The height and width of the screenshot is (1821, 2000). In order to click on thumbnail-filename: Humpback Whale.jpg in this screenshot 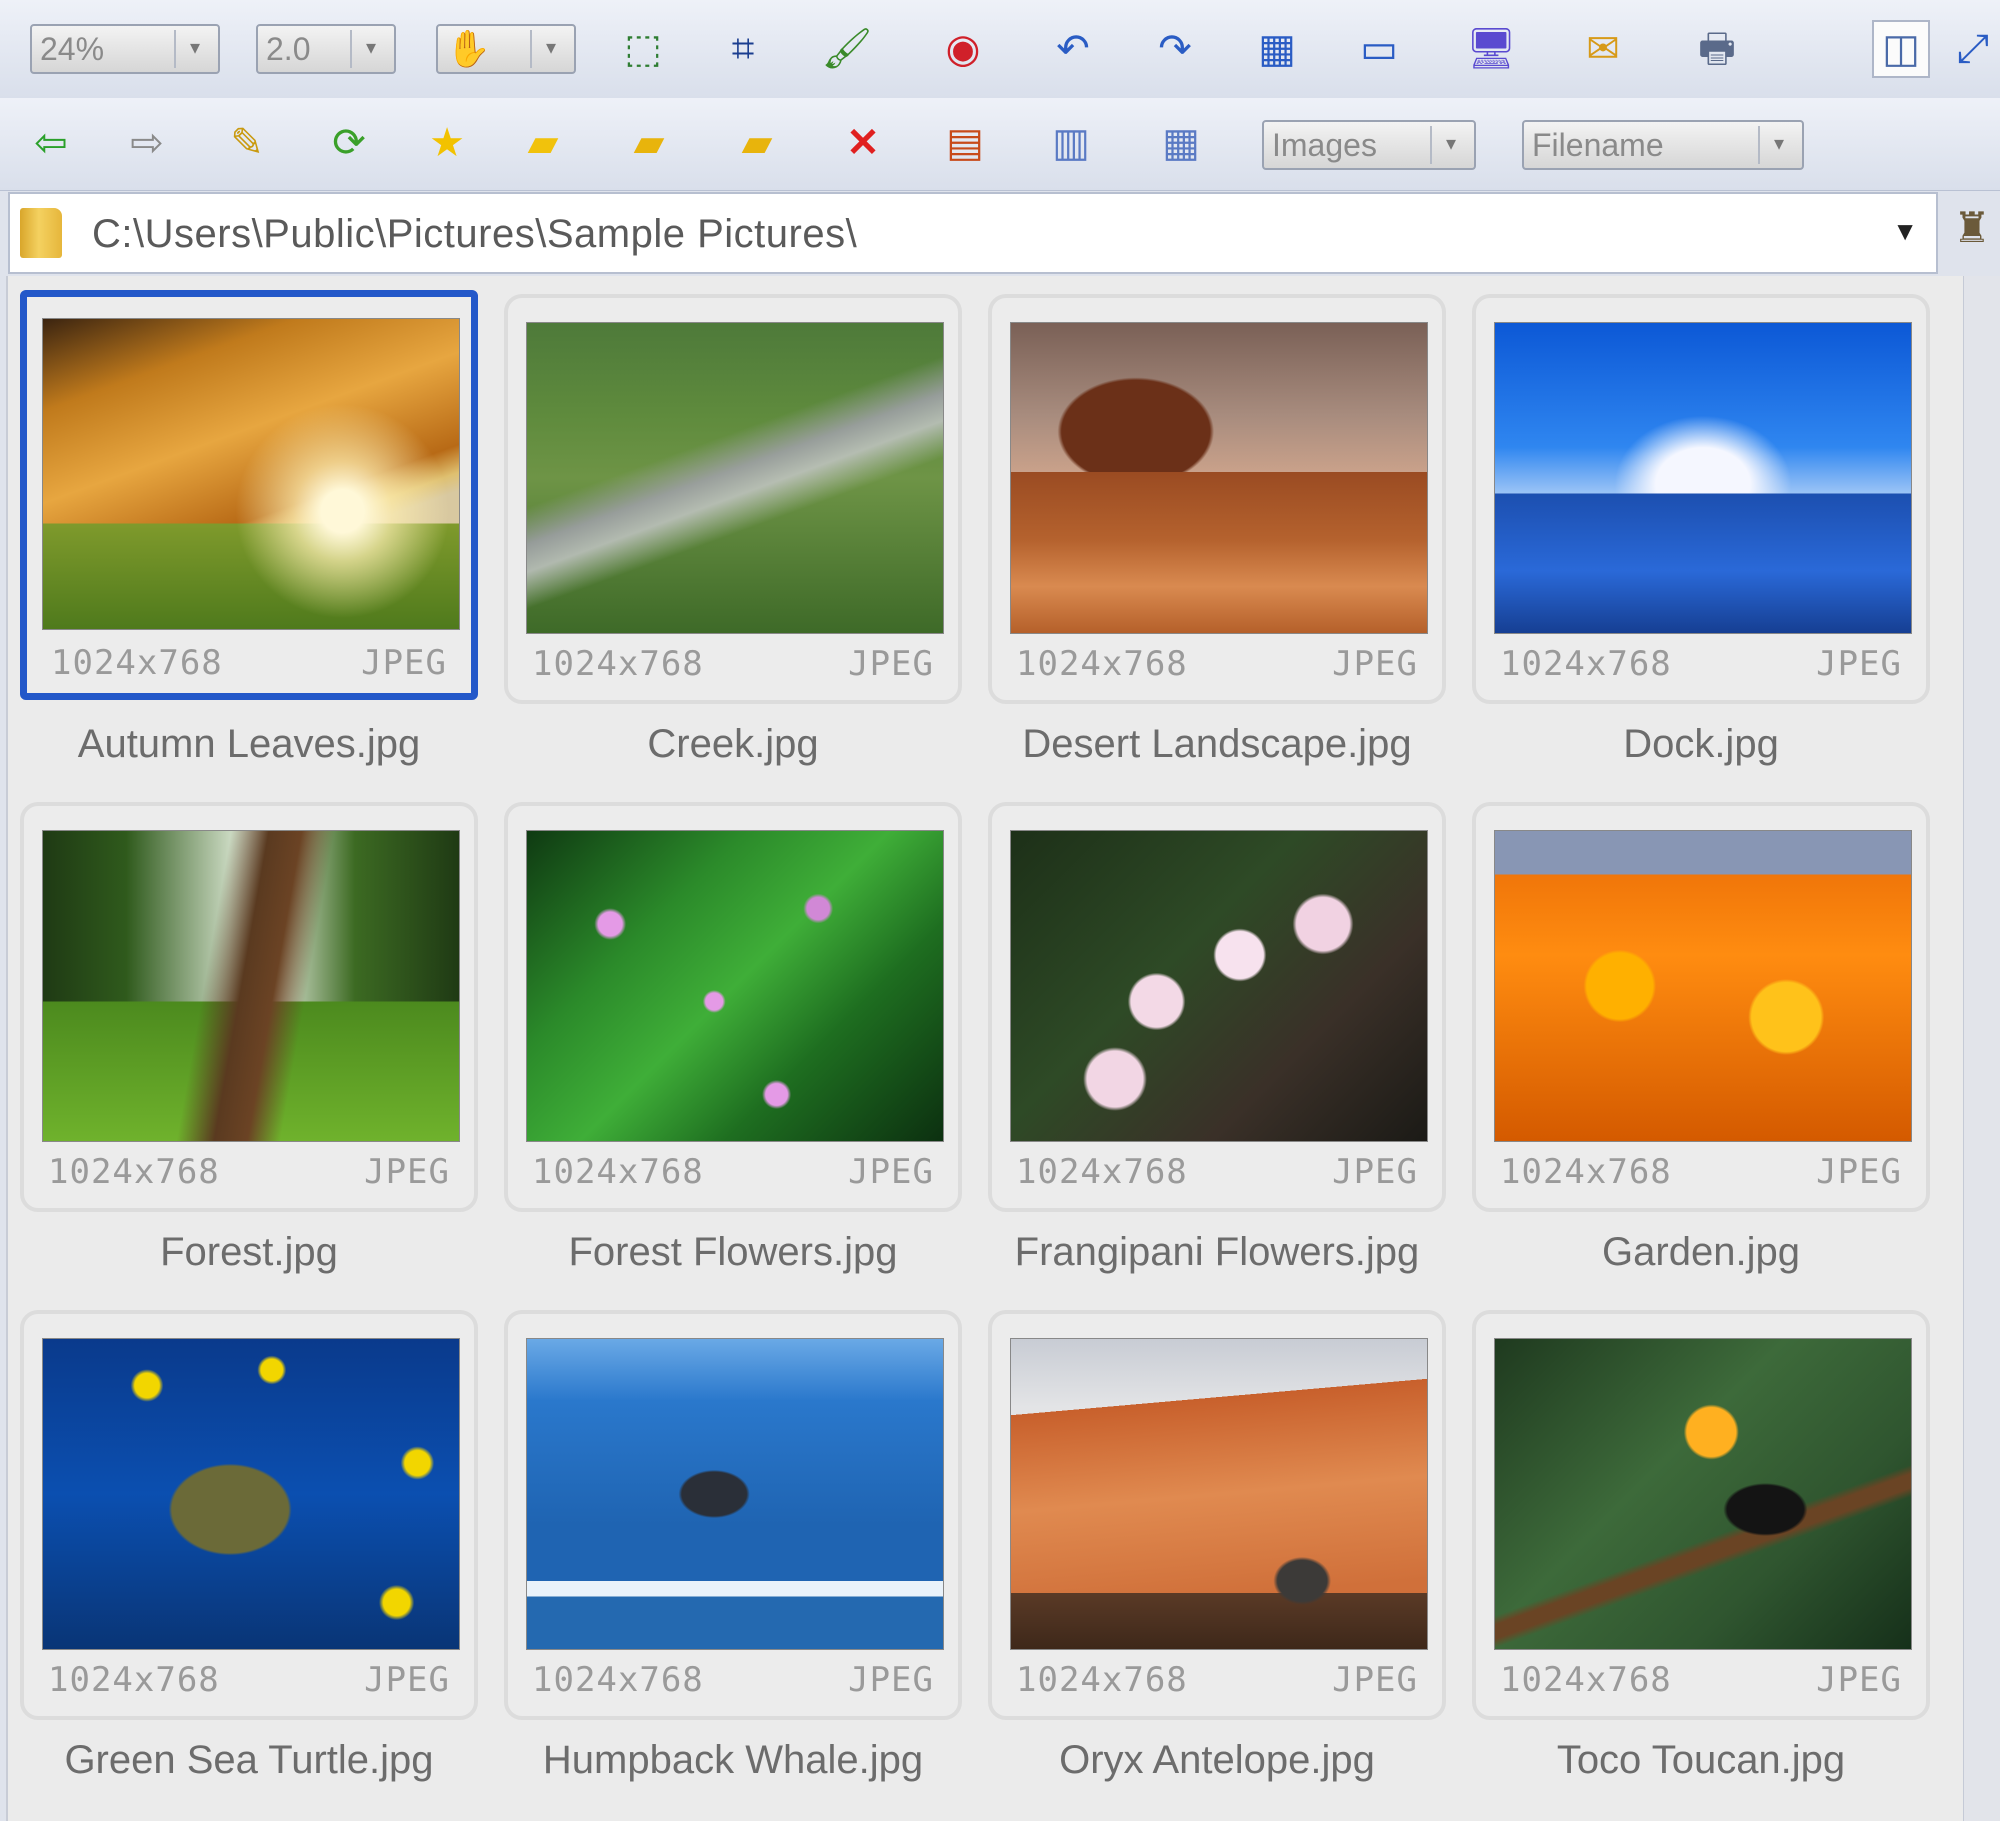, I will do `click(733, 1760)`.